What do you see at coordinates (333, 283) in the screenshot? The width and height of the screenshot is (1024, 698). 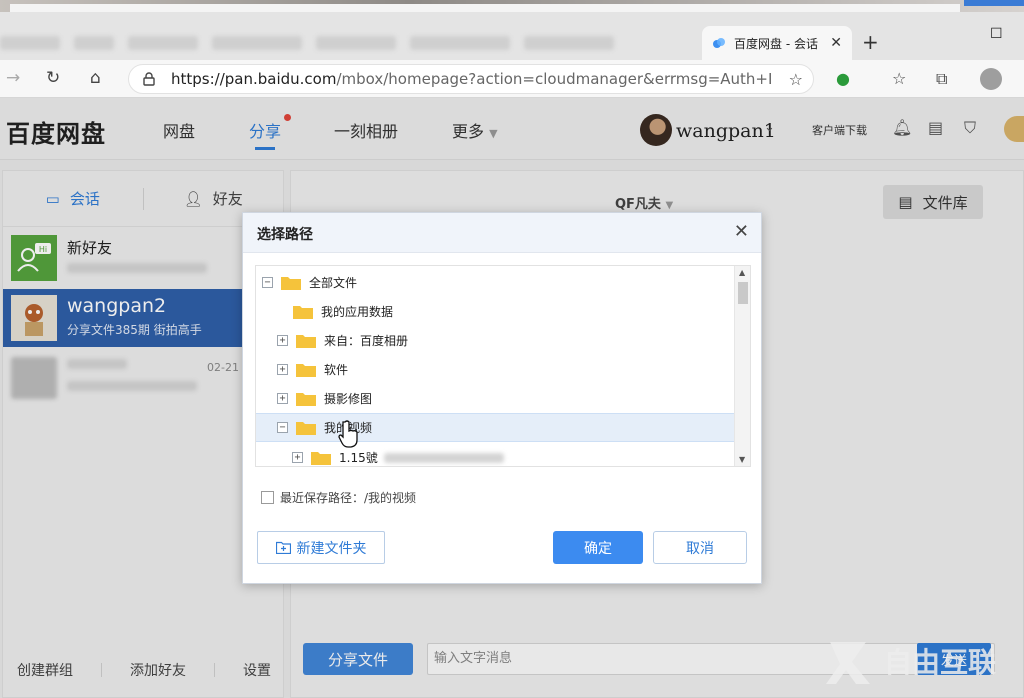 I see `tree-row-label: 全部文件` at bounding box center [333, 283].